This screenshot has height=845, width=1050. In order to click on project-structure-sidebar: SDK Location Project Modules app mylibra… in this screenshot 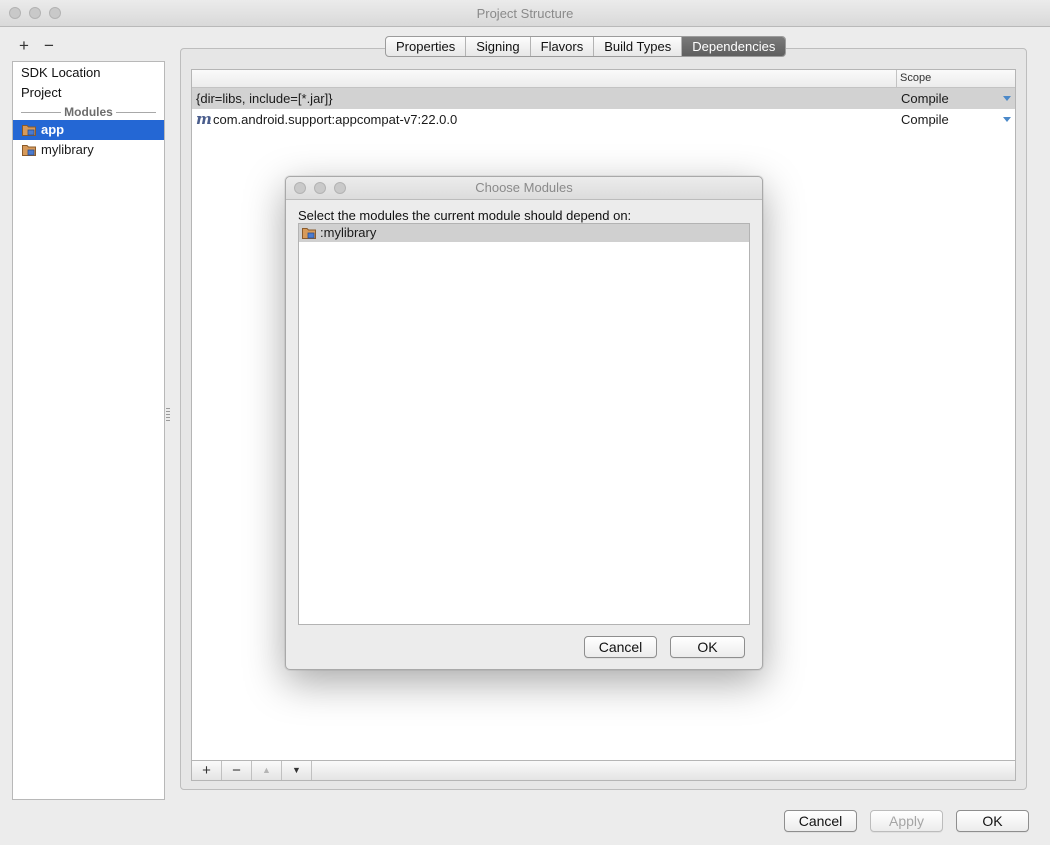, I will do `click(88, 430)`.